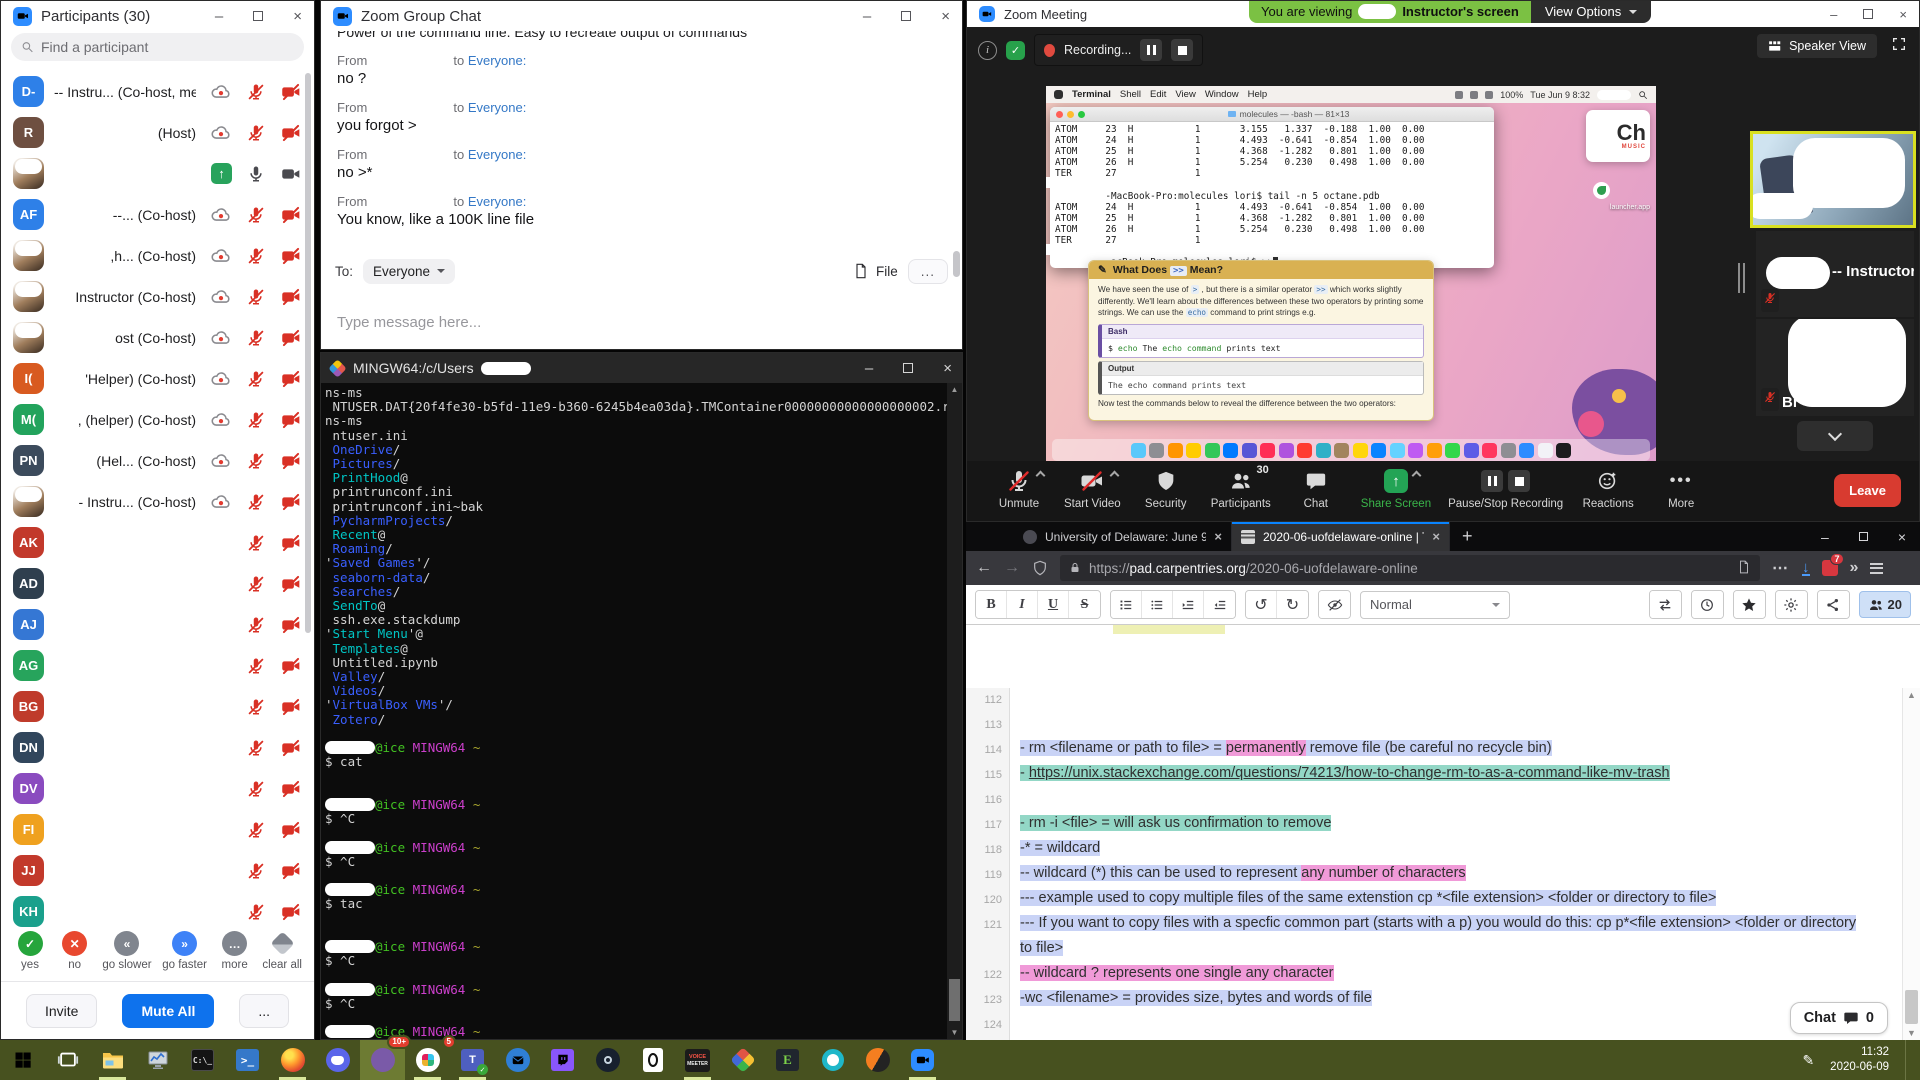 This screenshot has height=1080, width=1920. What do you see at coordinates (652, 1060) in the screenshot?
I see `white-app-taskbar-icon` at bounding box center [652, 1060].